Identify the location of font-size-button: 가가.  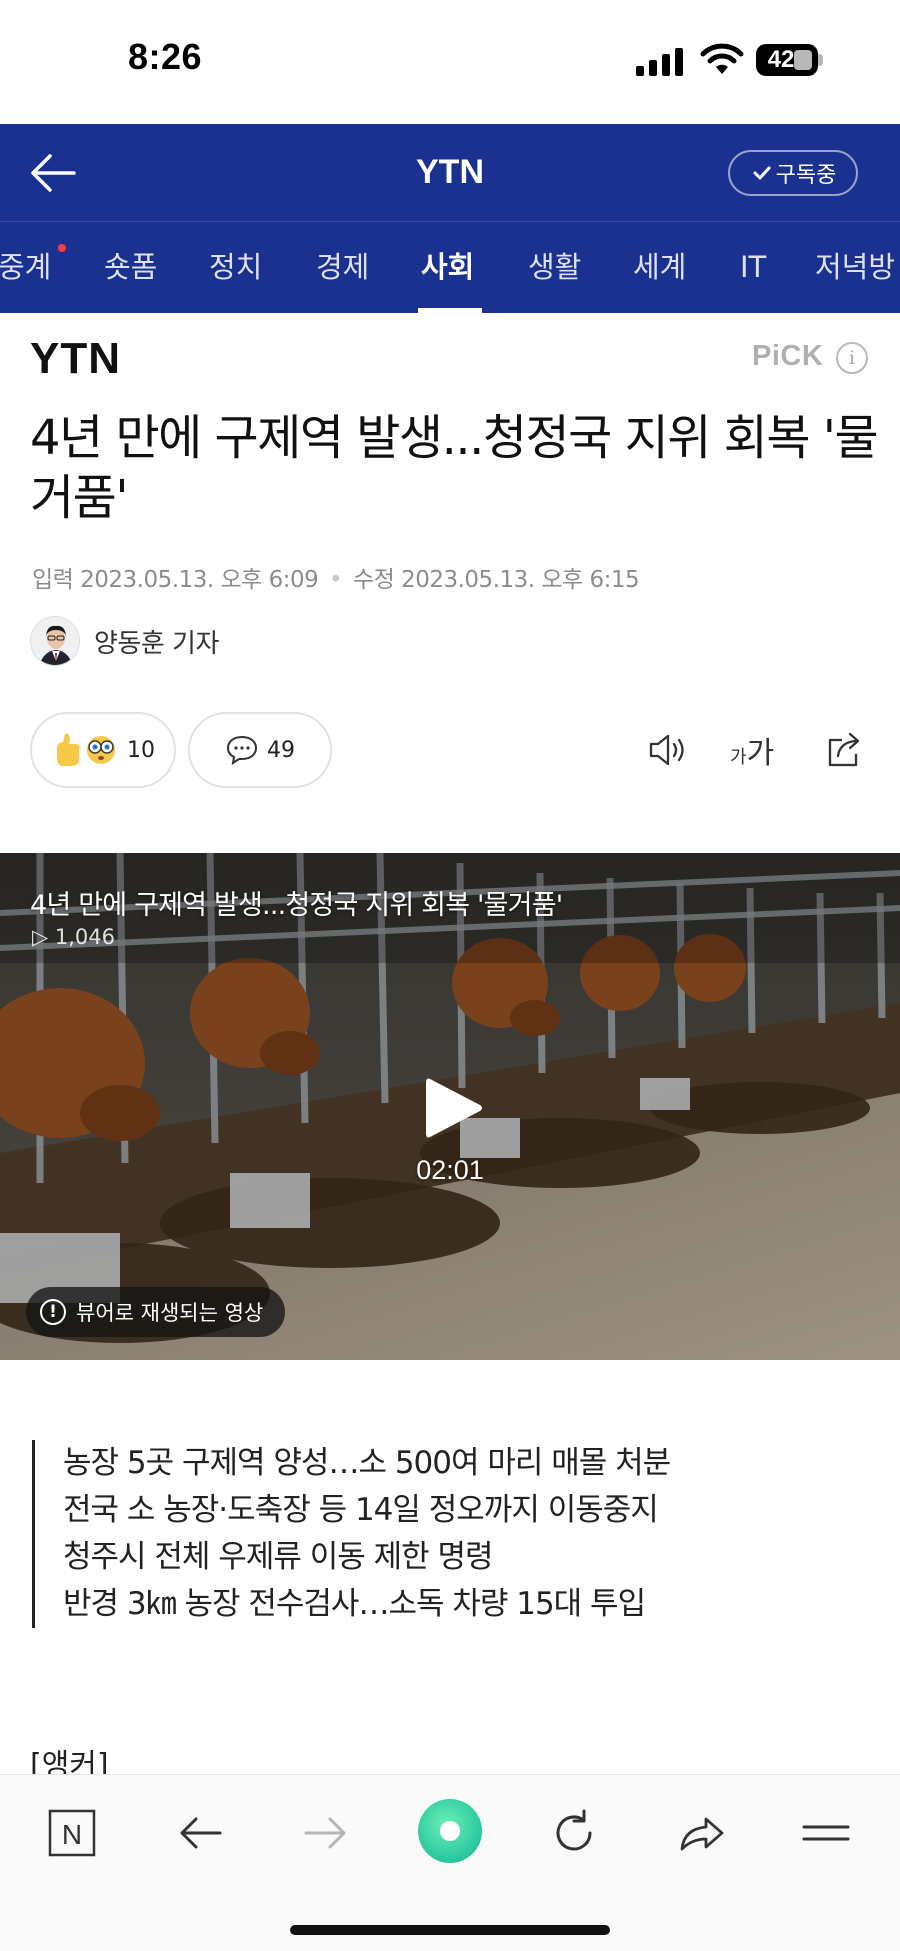
(752, 750).